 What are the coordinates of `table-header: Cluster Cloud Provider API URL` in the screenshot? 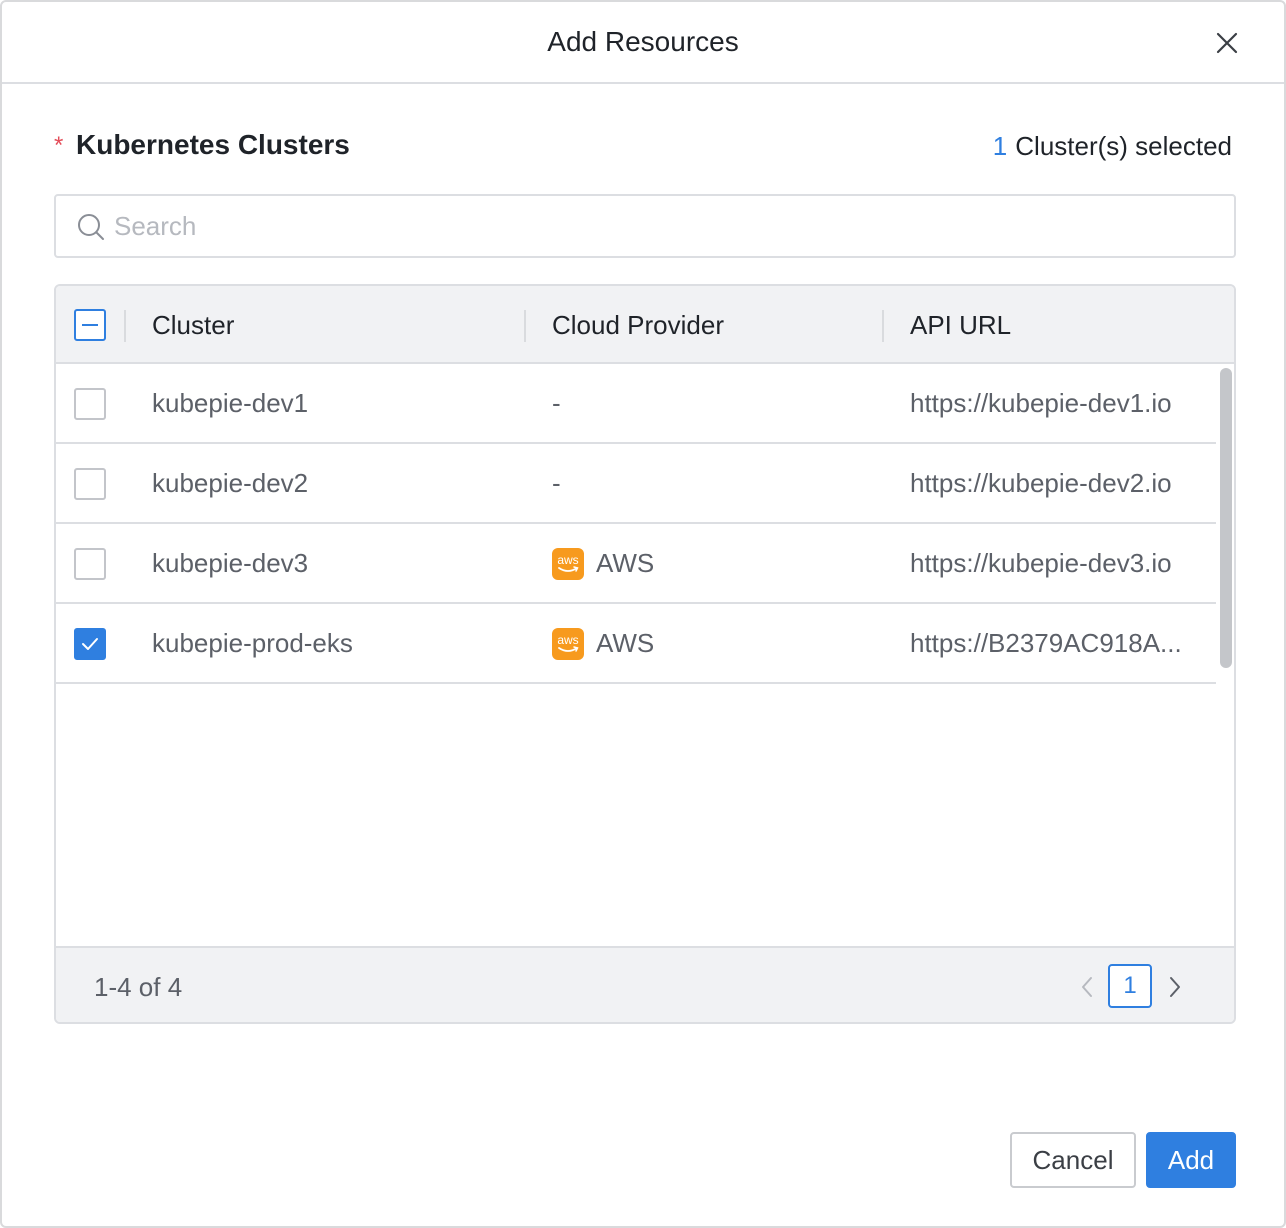 It's located at (645, 325).